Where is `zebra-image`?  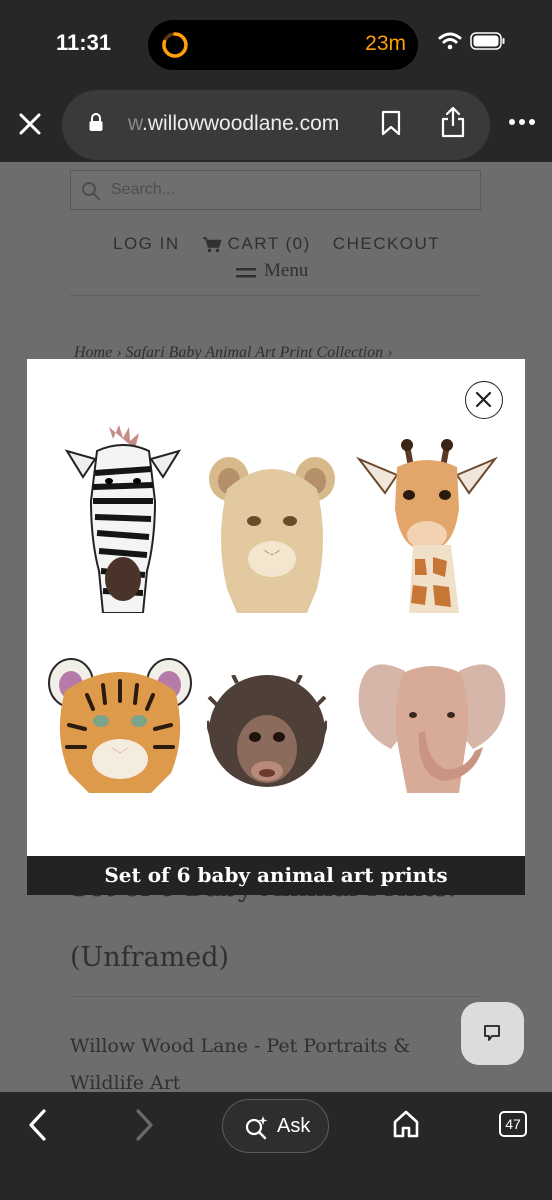 zebra-image is located at coordinates (123, 519).